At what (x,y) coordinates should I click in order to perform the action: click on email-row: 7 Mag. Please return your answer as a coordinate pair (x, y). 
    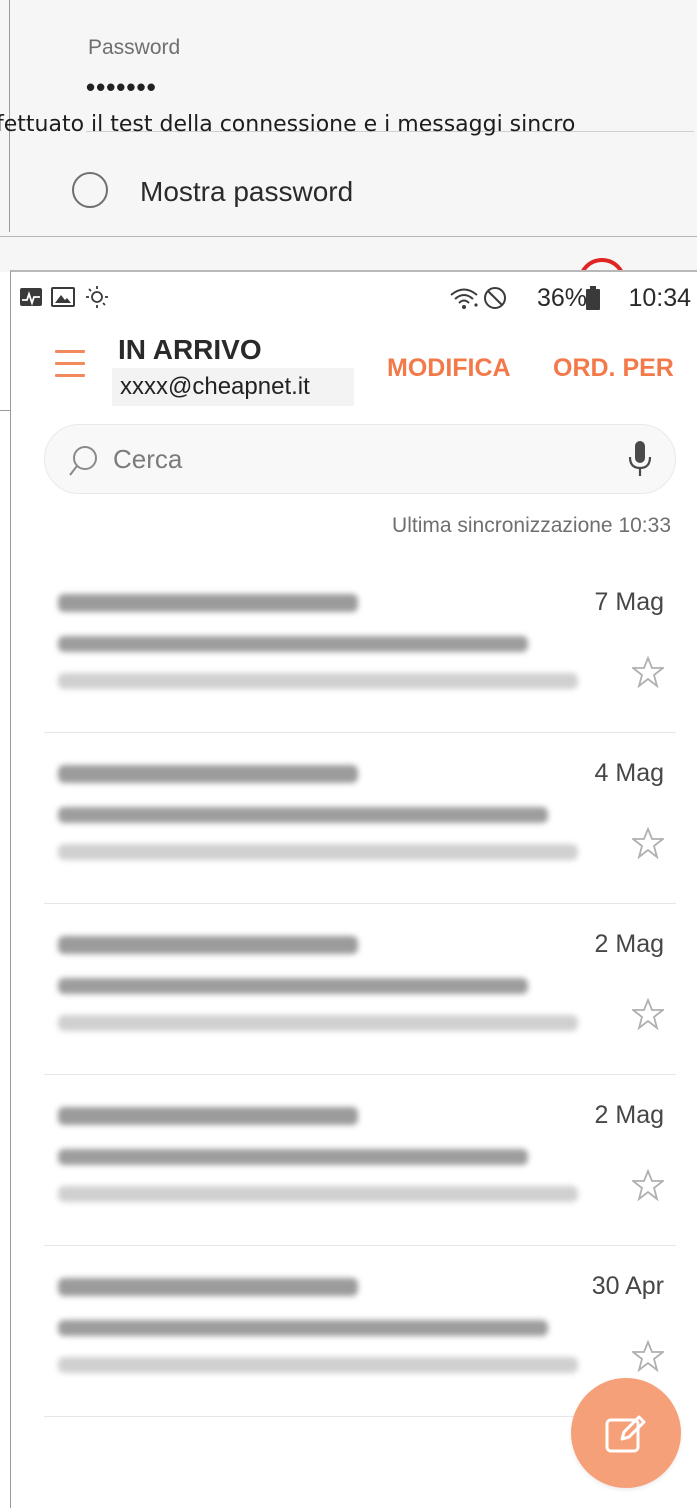
    Looking at the image, I should click on (360, 647).